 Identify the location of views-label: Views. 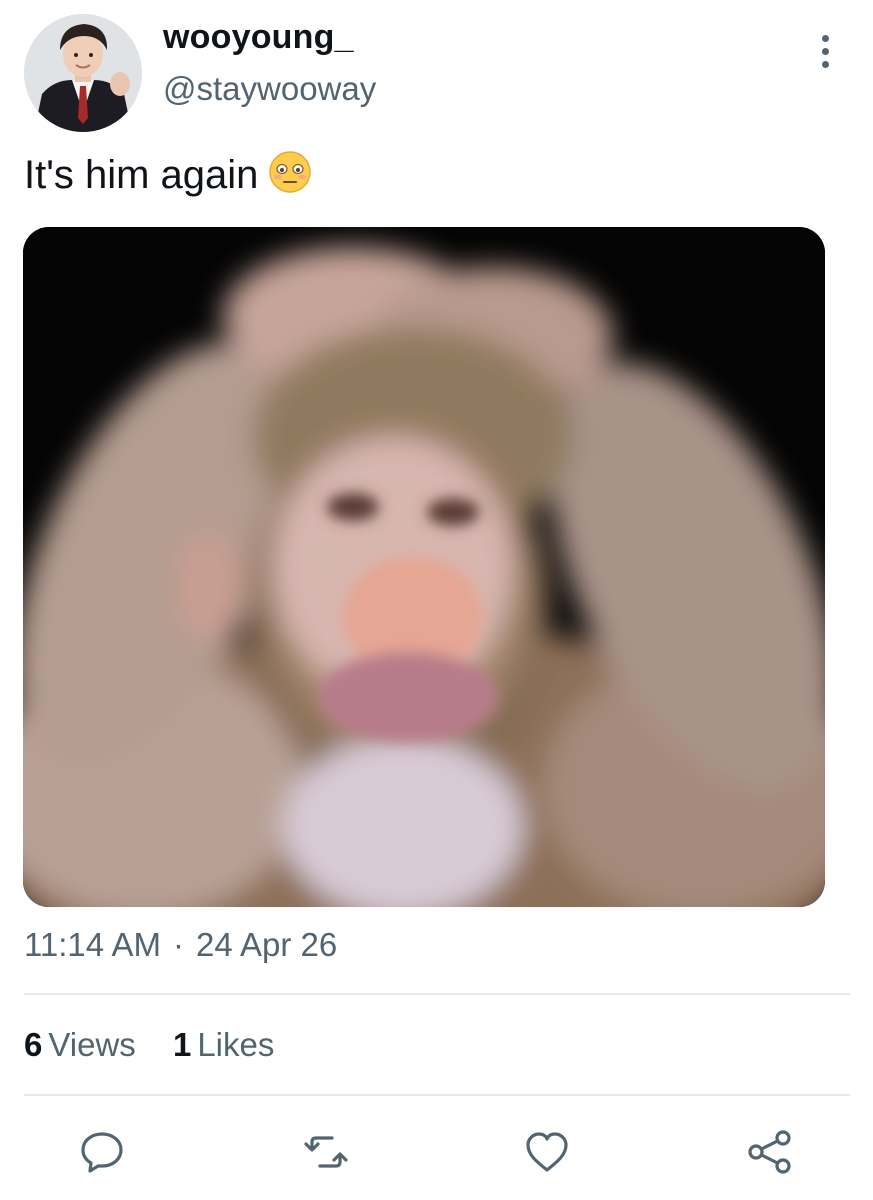
(92, 1044).